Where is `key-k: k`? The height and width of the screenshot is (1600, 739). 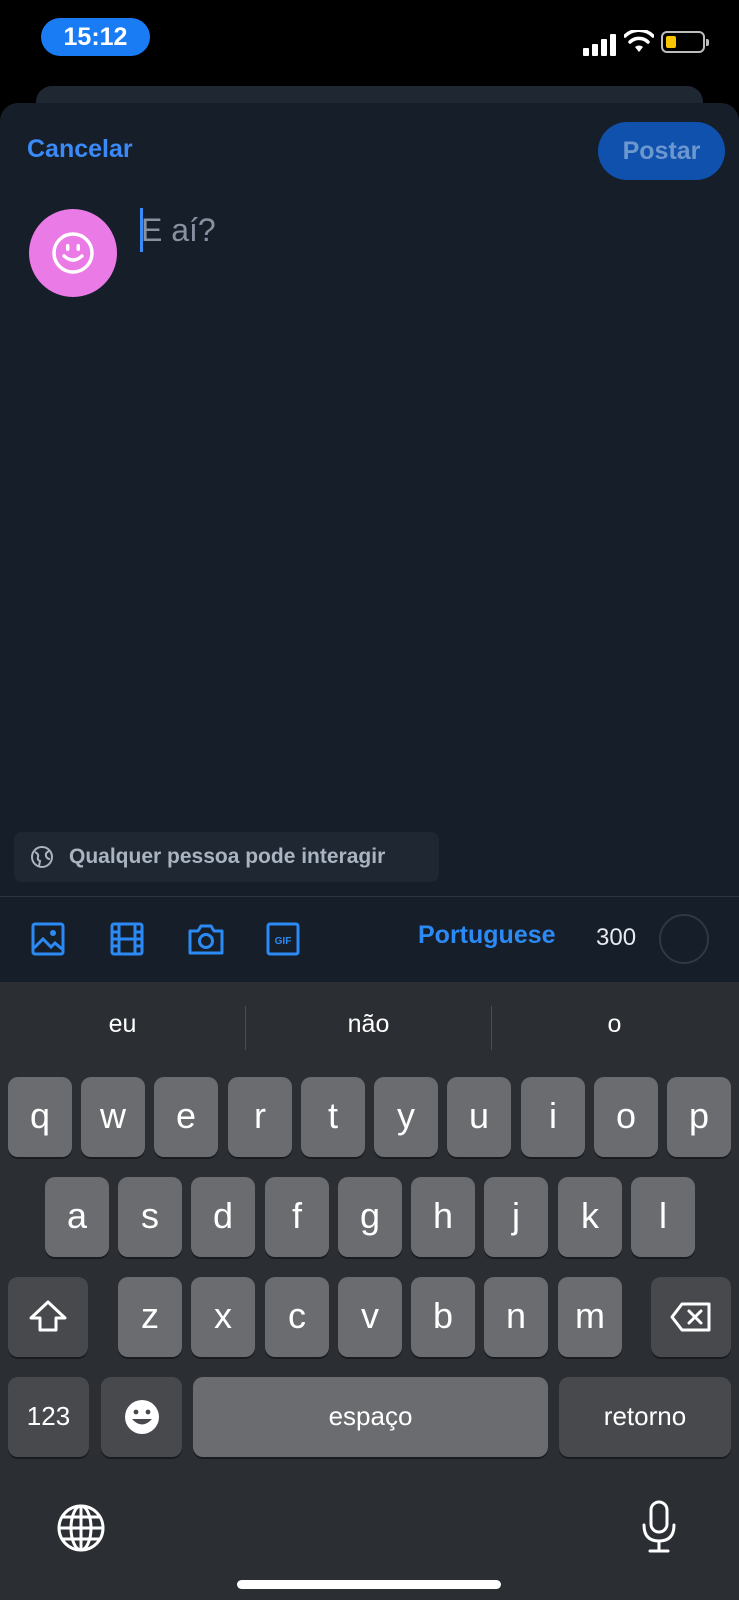 key-k: k is located at coordinates (590, 1217).